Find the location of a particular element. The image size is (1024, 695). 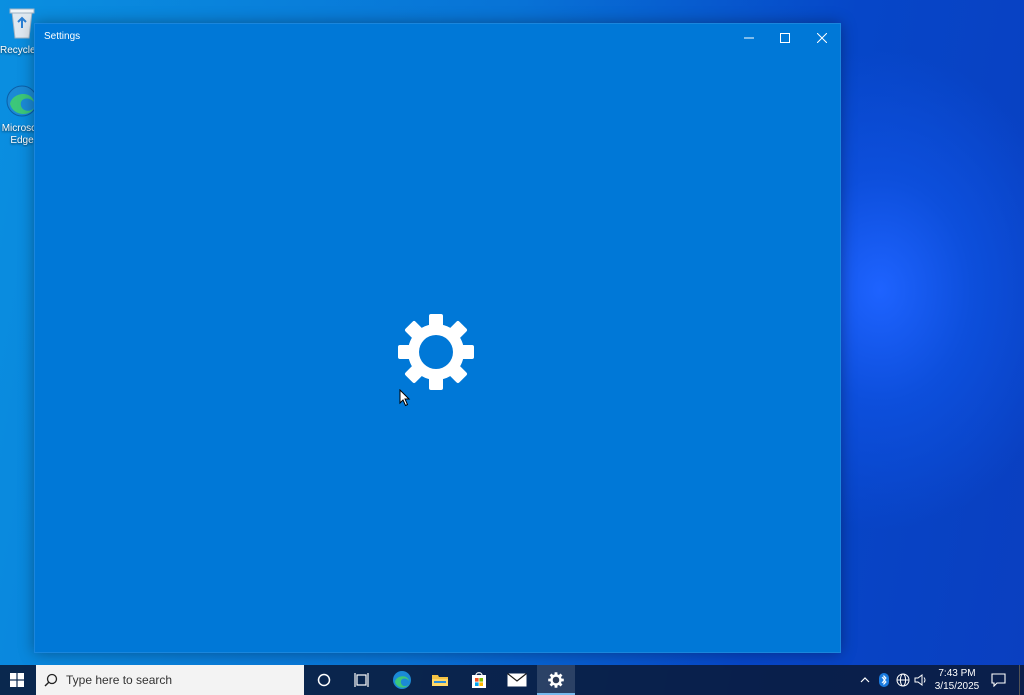

cortana-button is located at coordinates (324, 680).